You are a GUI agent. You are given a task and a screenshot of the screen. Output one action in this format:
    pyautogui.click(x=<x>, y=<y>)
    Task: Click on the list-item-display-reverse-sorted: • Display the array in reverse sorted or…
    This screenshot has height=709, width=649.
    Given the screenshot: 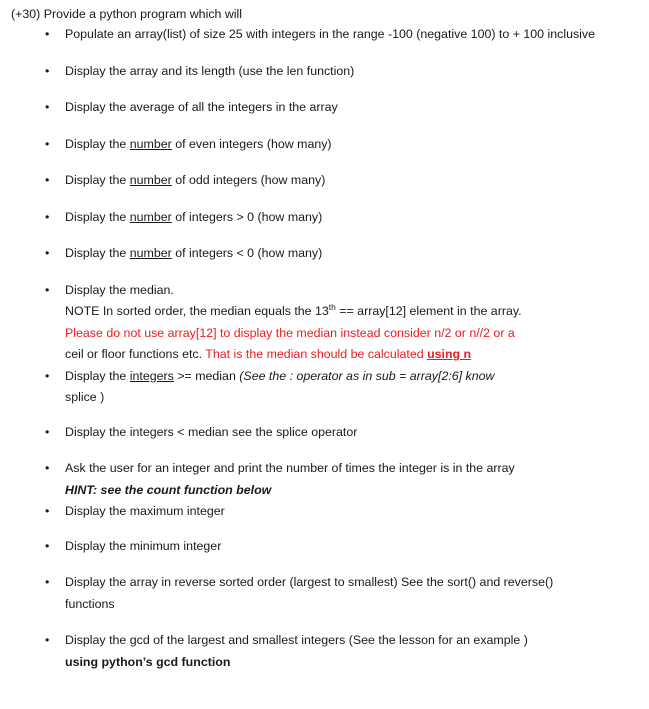 What is the action you would take?
    pyautogui.click(x=324, y=593)
    